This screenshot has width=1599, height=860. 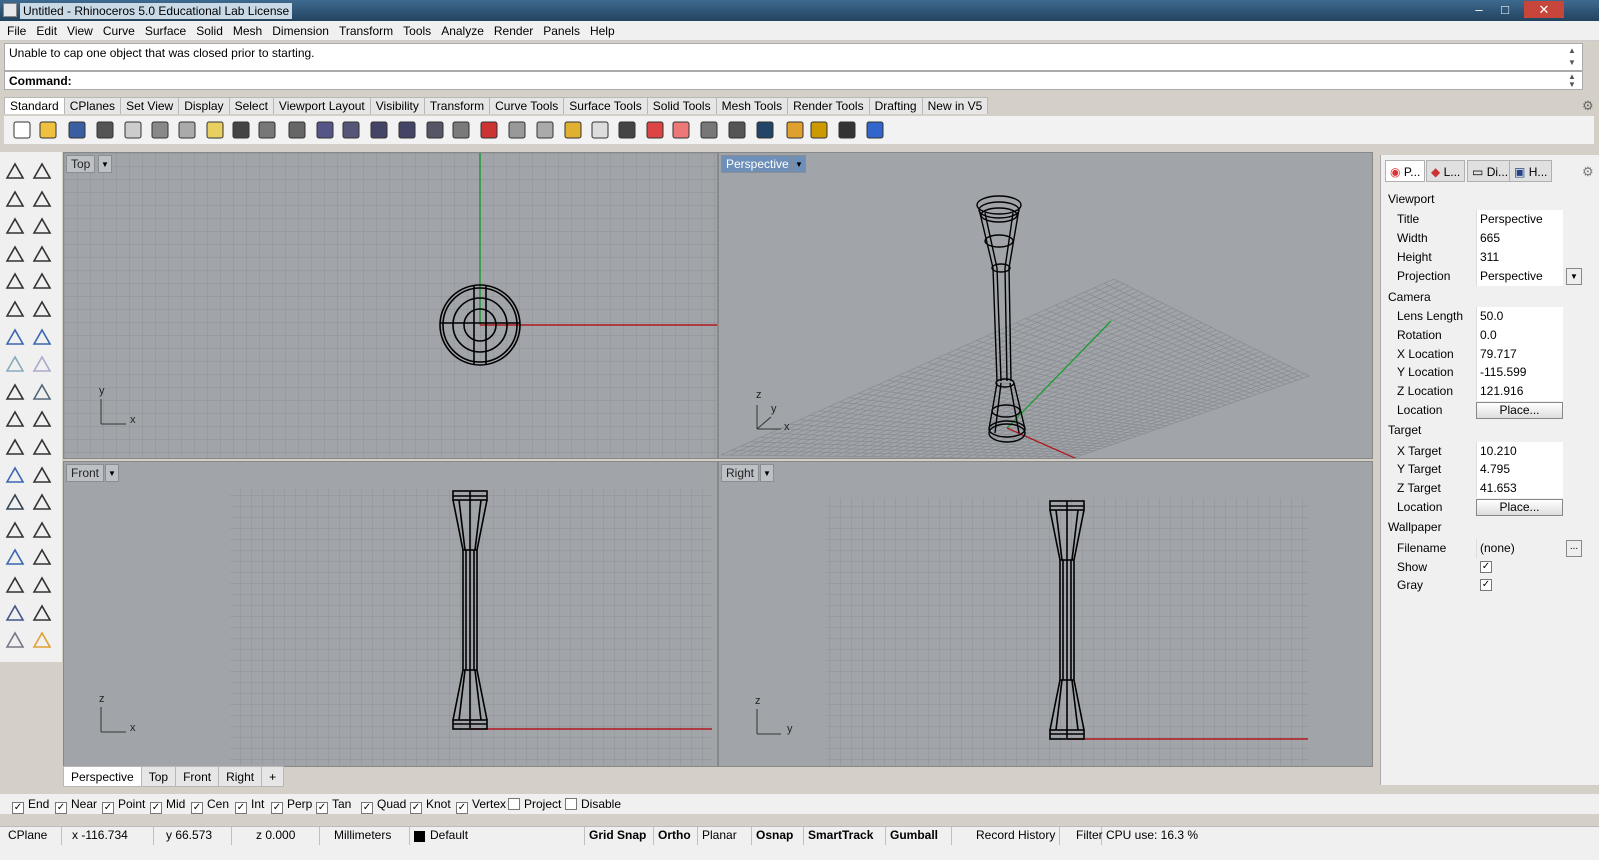 I want to click on trim-icon, so click(x=42, y=419).